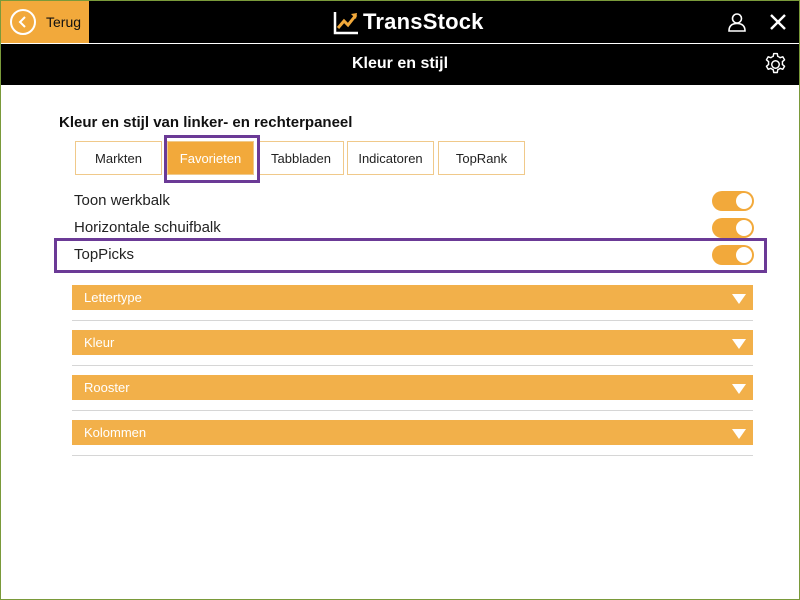 The width and height of the screenshot is (800, 600). I want to click on accordion-label: Kolommen, so click(115, 432).